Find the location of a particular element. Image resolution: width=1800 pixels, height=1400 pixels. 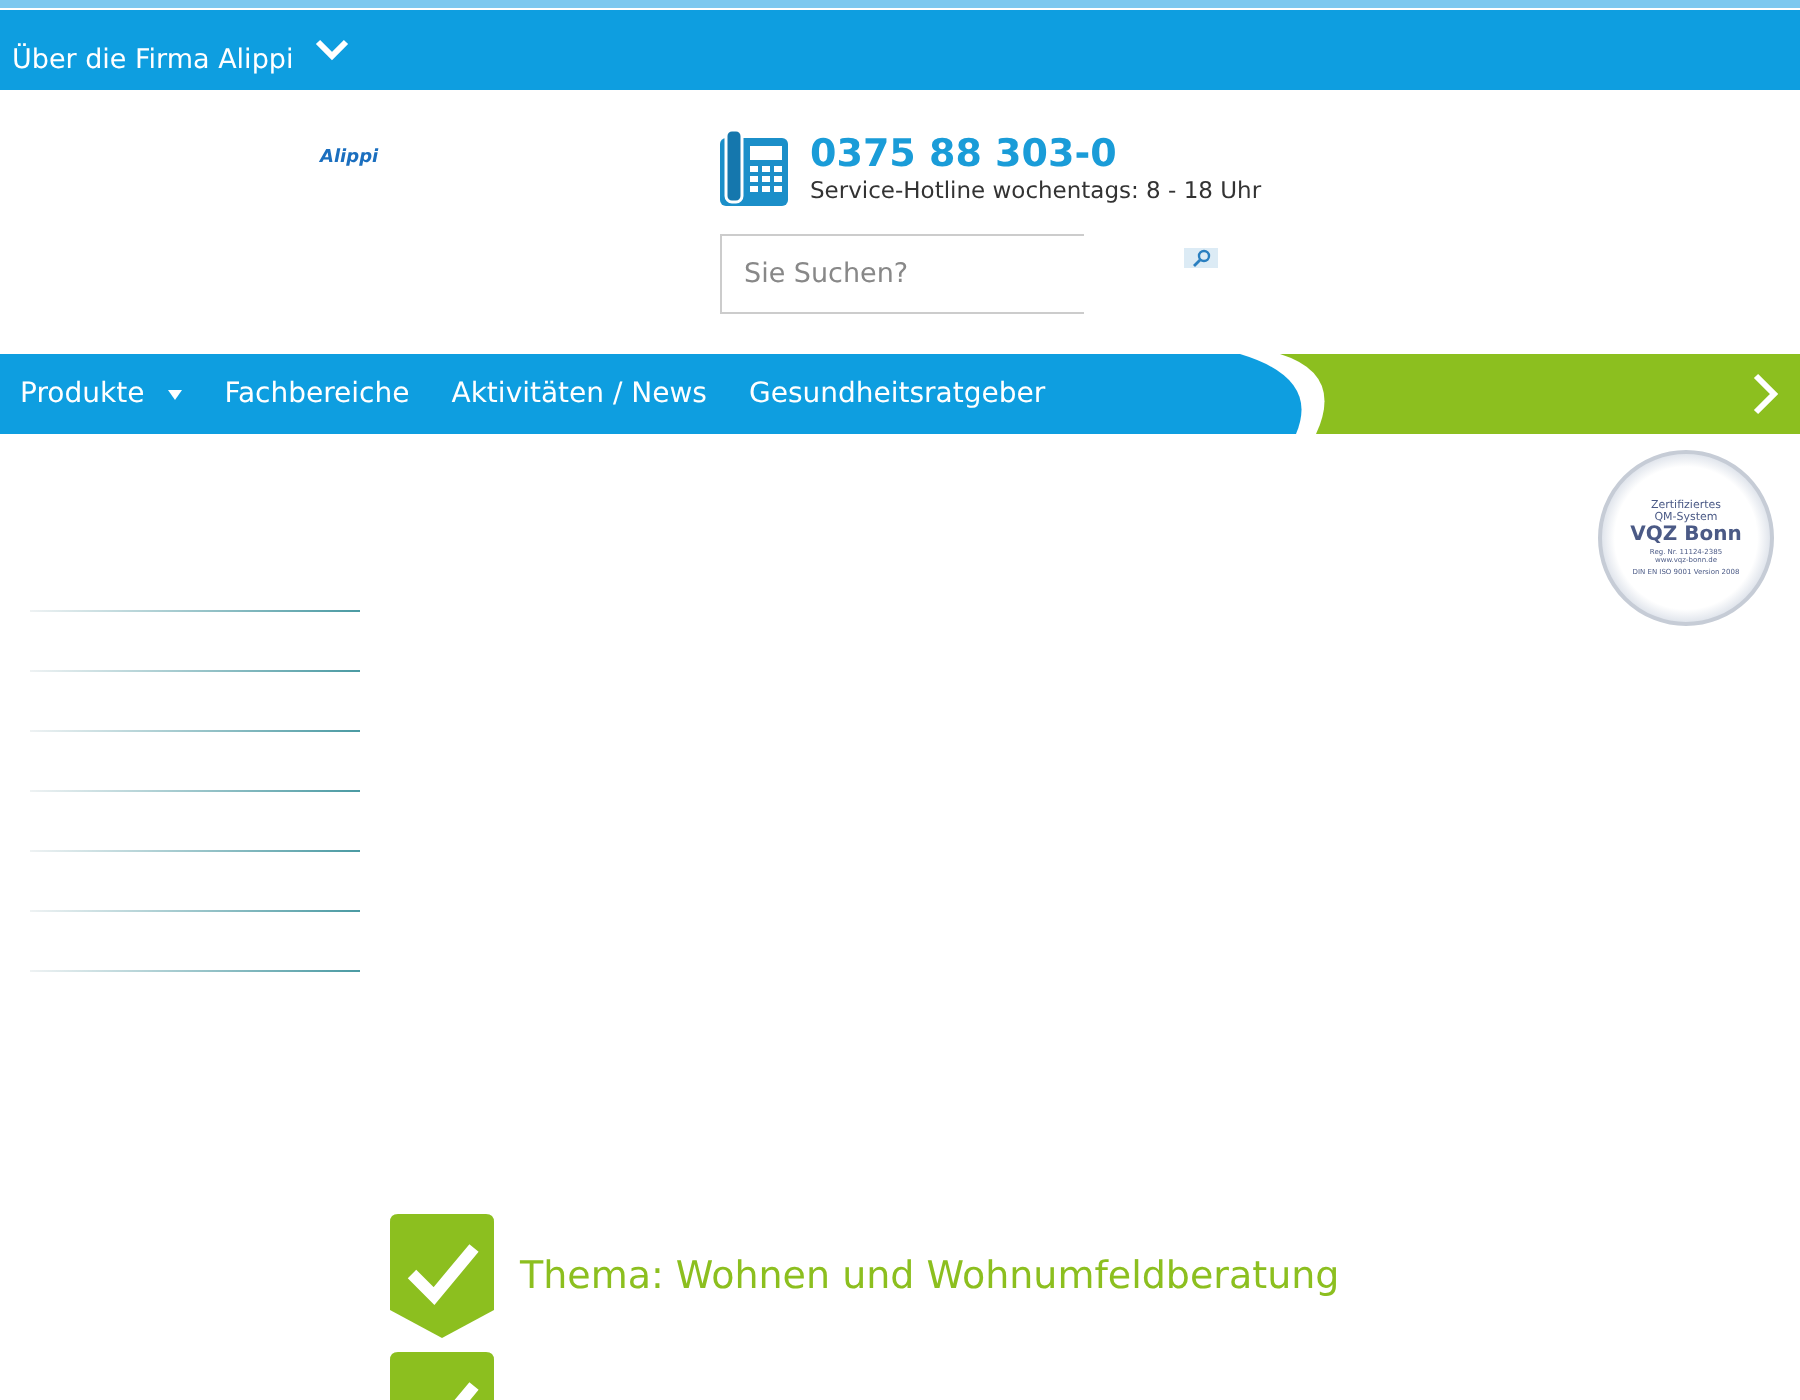

hotline-hours: Service-Hotline wochentags: 8 - 18 Uhr is located at coordinates (1036, 190).